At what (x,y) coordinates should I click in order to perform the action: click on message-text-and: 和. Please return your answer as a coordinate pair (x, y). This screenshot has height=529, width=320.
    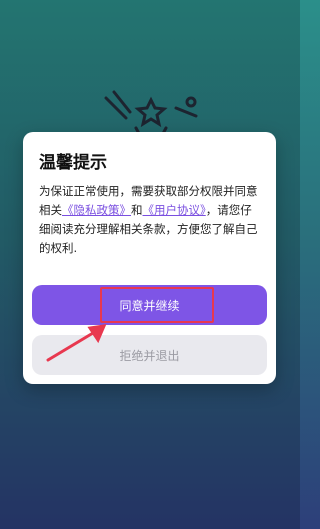
    Looking at the image, I should click on (137, 210).